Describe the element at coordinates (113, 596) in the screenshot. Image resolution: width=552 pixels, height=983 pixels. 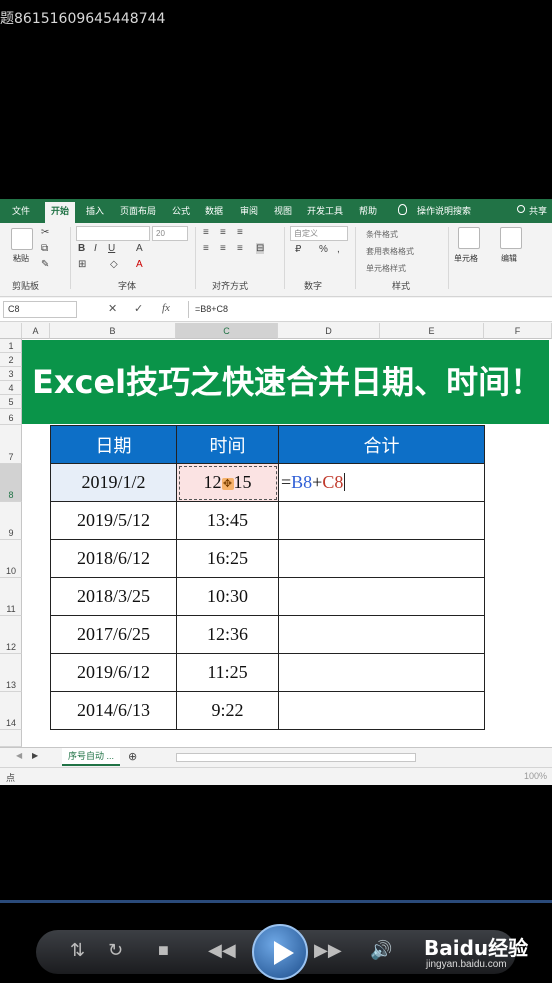
I see `date-cell: 2018/3/25` at that location.